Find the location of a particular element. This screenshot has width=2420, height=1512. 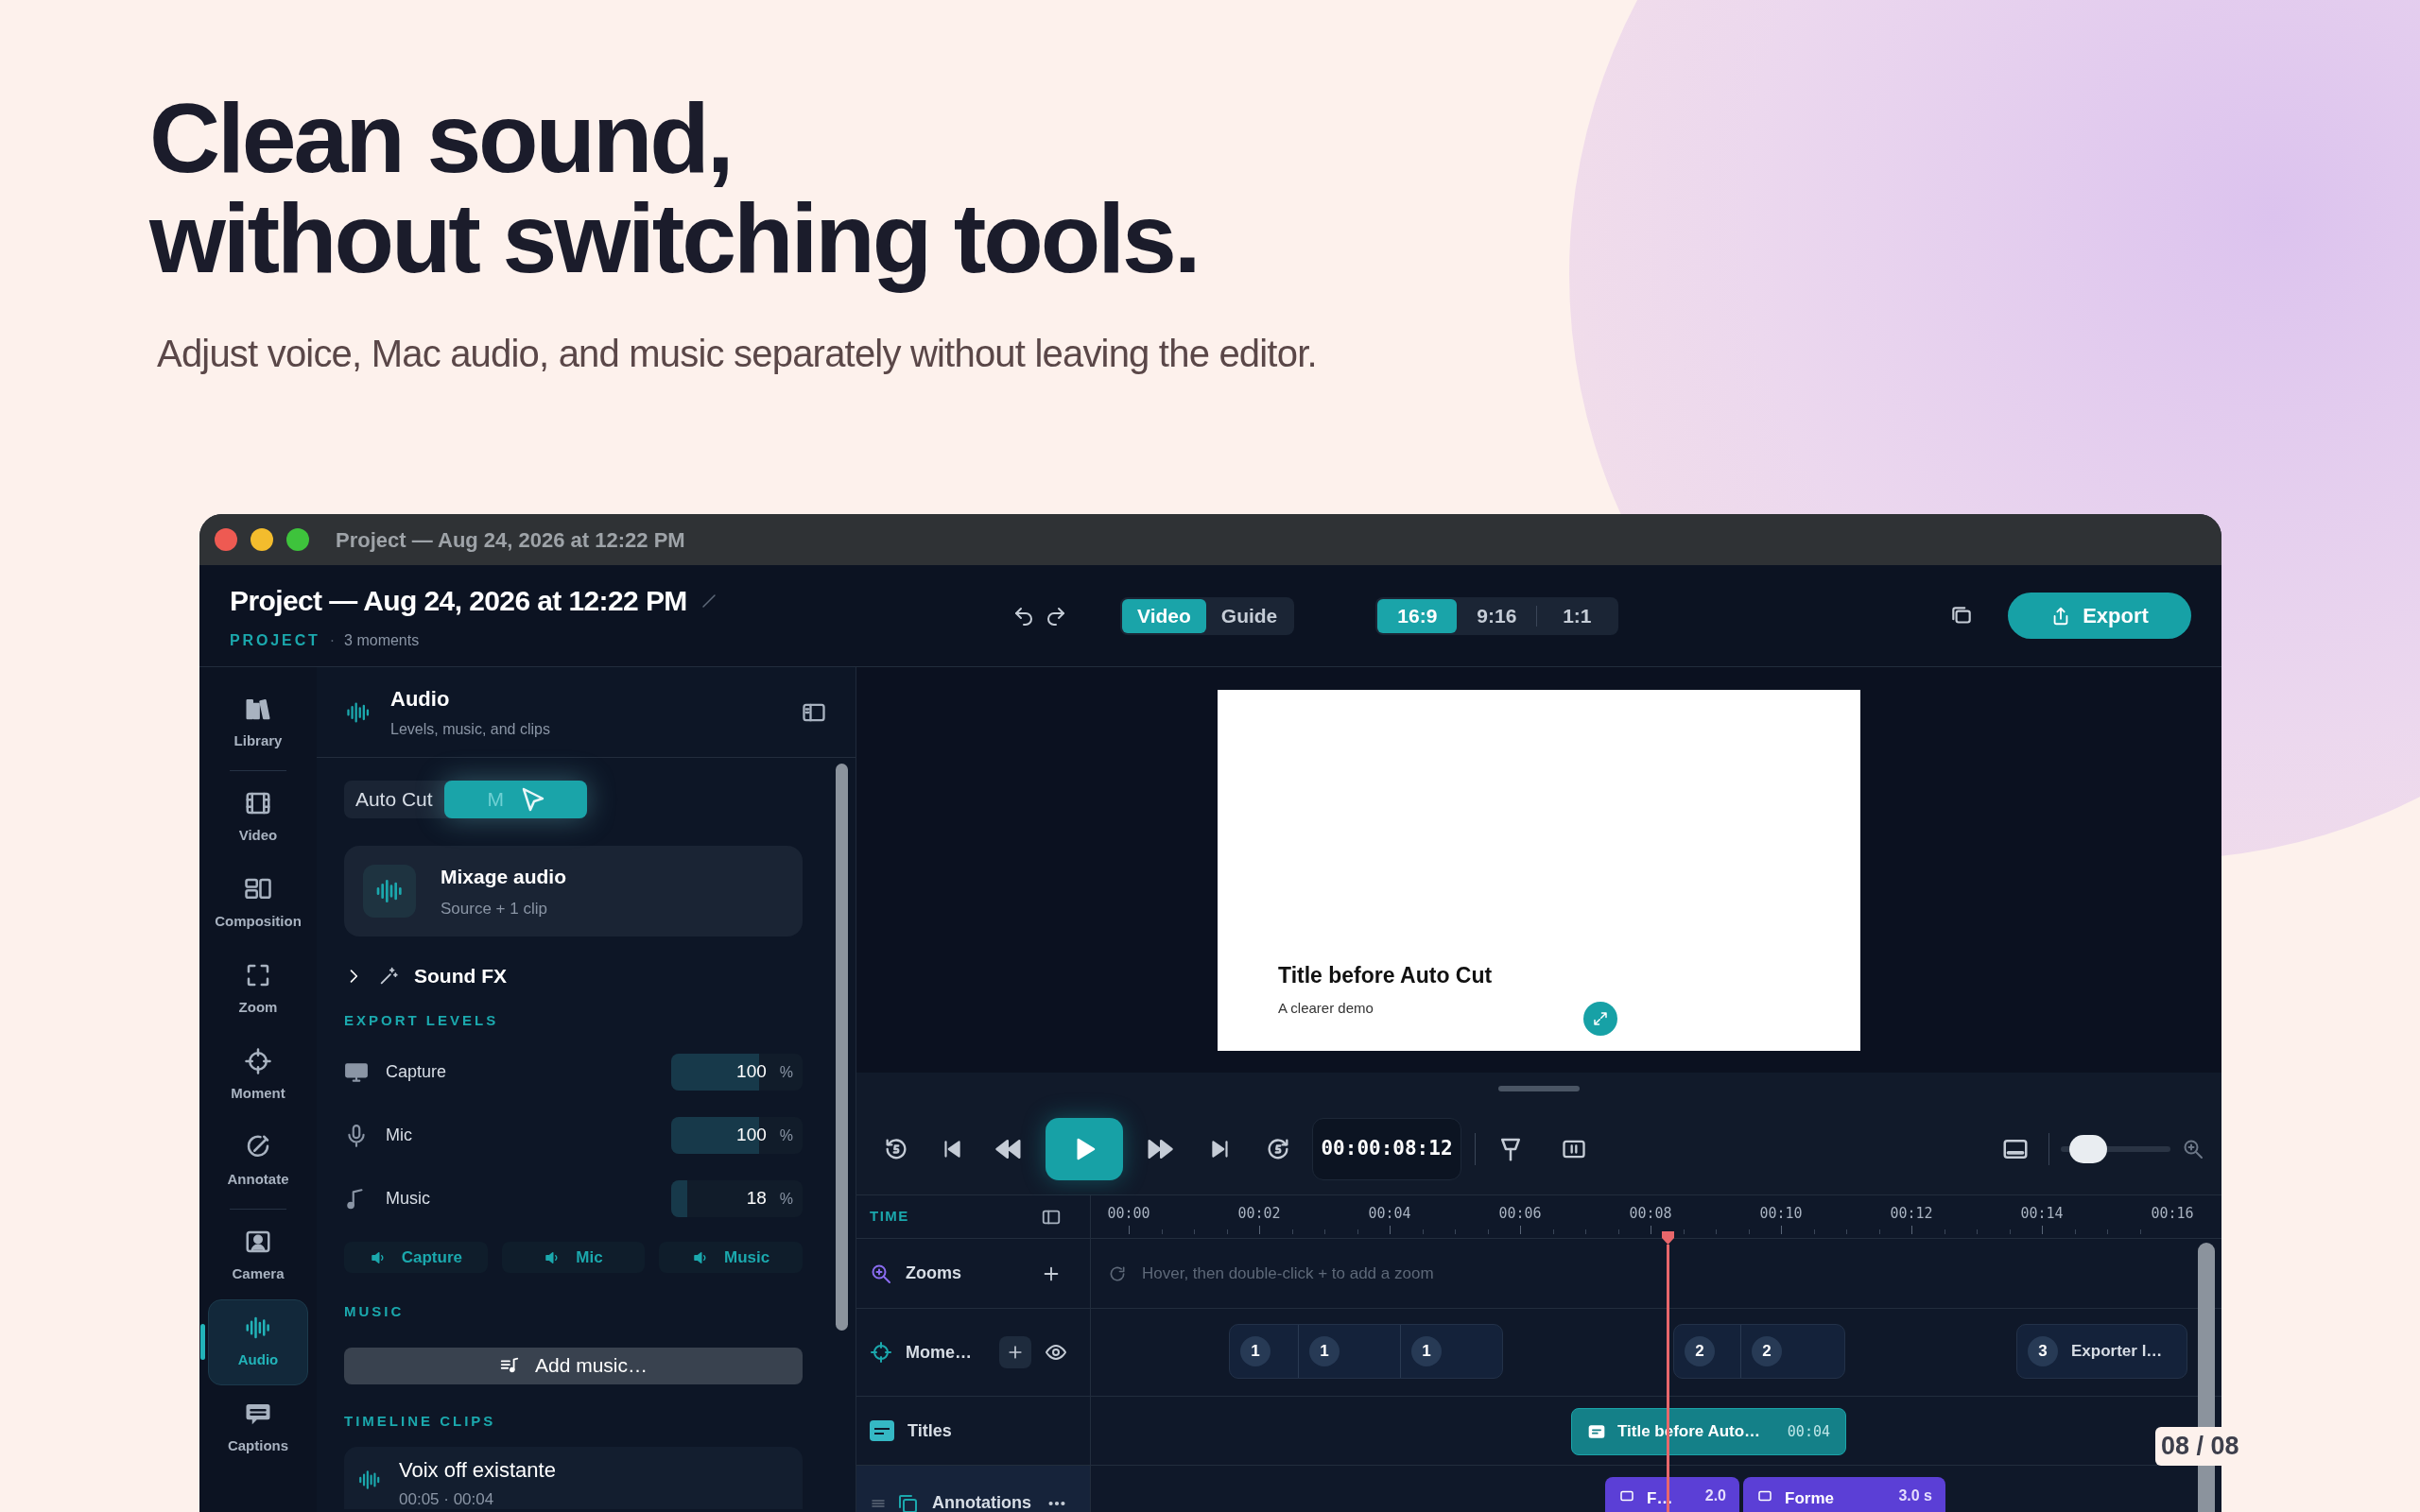

resize-handle is located at coordinates (1539, 1088).